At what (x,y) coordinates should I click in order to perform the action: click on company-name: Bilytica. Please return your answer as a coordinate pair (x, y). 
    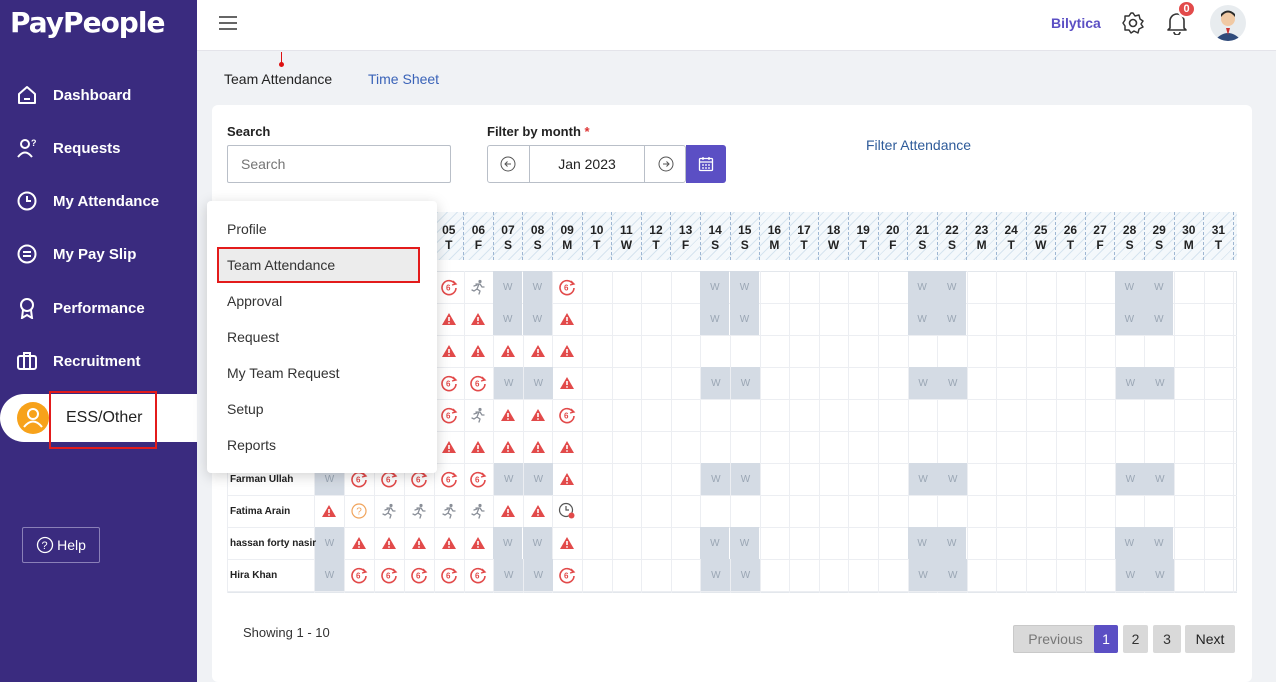
    Looking at the image, I should click on (1076, 23).